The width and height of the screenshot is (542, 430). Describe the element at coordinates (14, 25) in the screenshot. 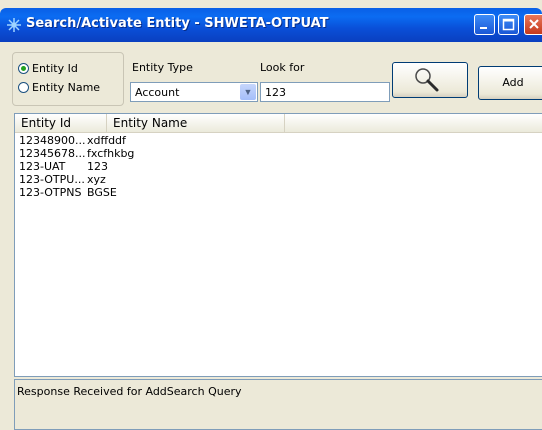

I see `app-icon` at that location.